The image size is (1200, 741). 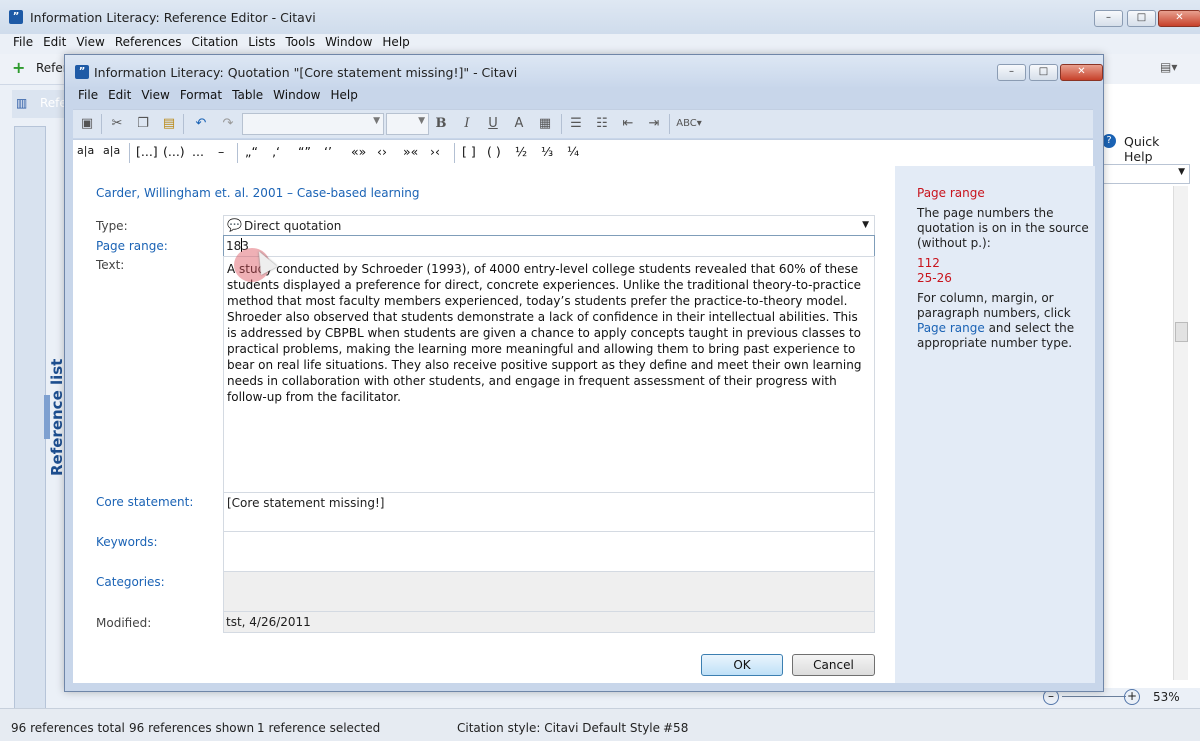 What do you see at coordinates (454, 153) in the screenshot?
I see `toolbar-separator` at bounding box center [454, 153].